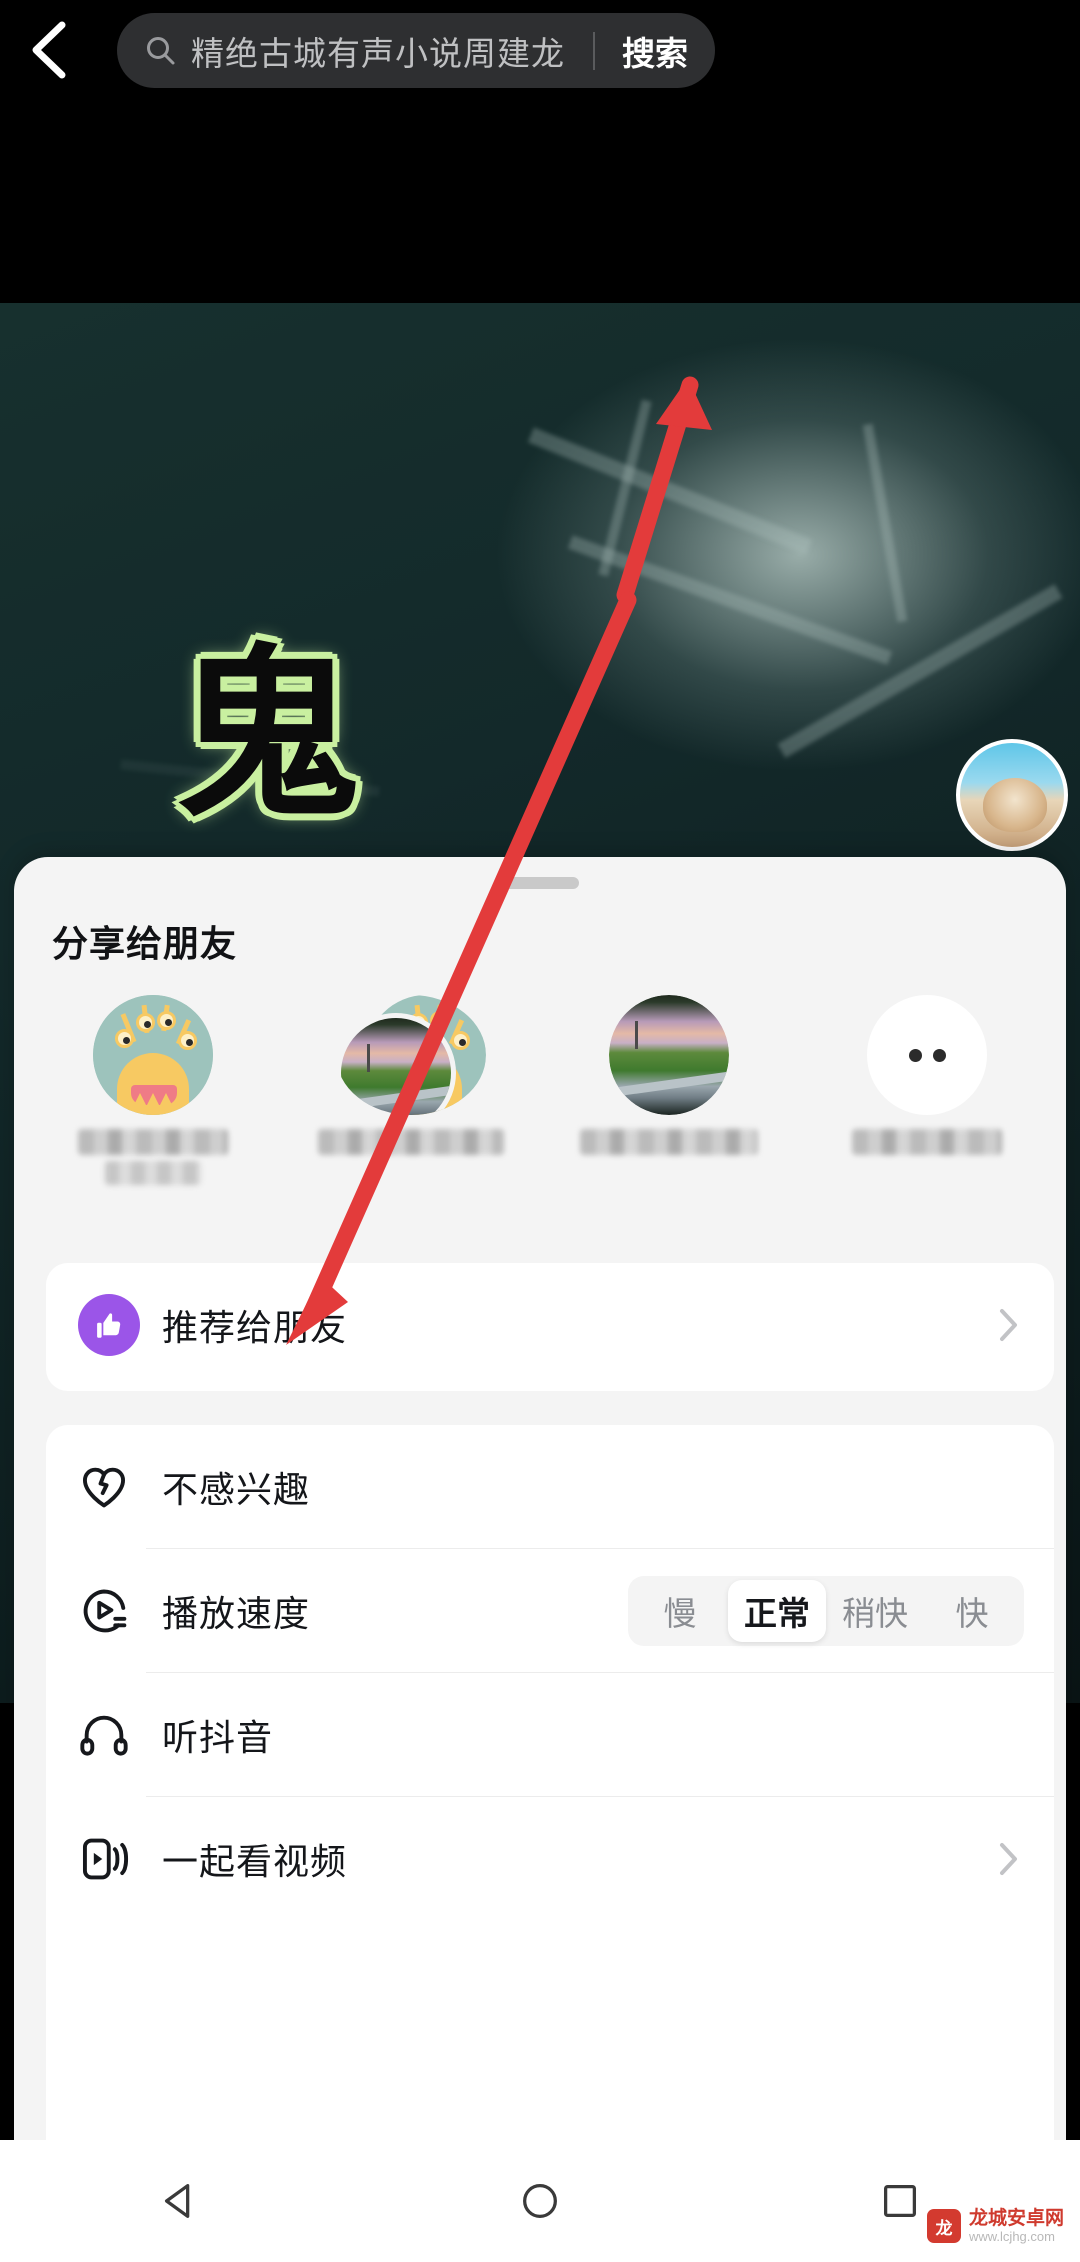 The width and height of the screenshot is (1080, 2262). What do you see at coordinates (109, 1611) in the screenshot?
I see `play-speed-icon` at bounding box center [109, 1611].